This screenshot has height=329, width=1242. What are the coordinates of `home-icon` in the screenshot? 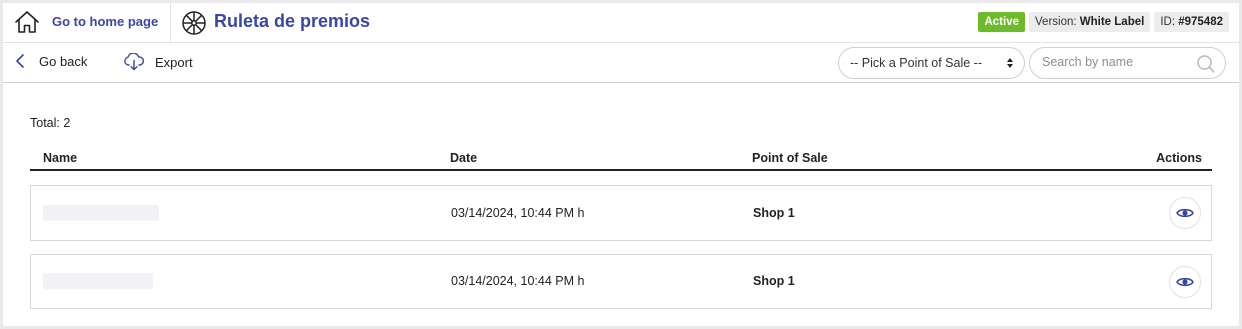 It's located at (27, 22).